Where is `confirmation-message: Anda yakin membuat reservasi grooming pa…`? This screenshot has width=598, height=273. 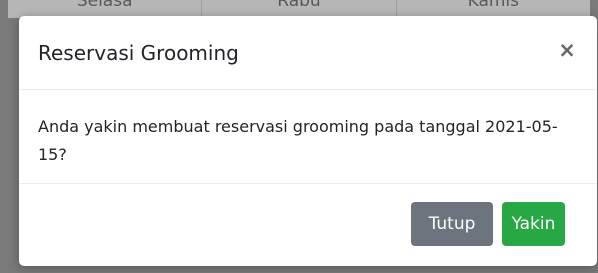
confirmation-message: Anda yakin membuat reservasi grooming pa… is located at coordinates (298, 140).